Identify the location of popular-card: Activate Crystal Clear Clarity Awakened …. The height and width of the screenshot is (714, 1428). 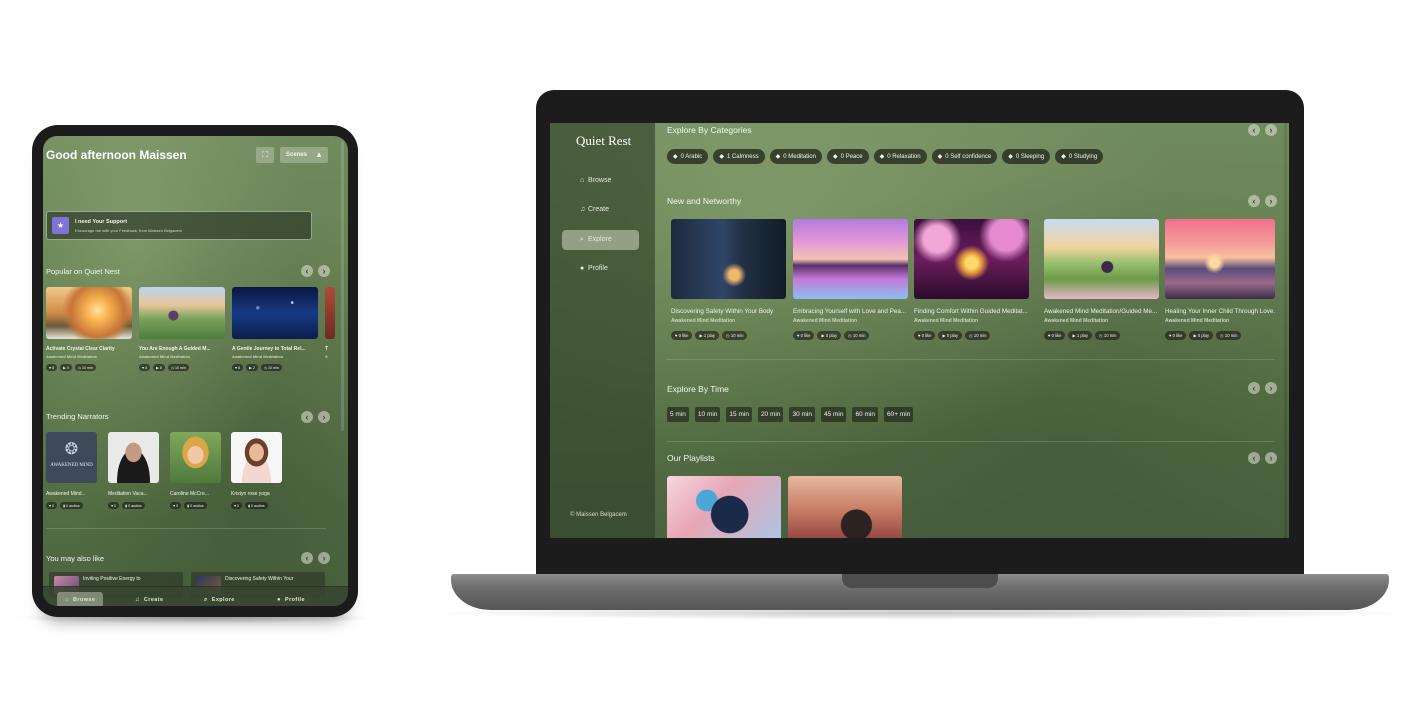
(89, 329).